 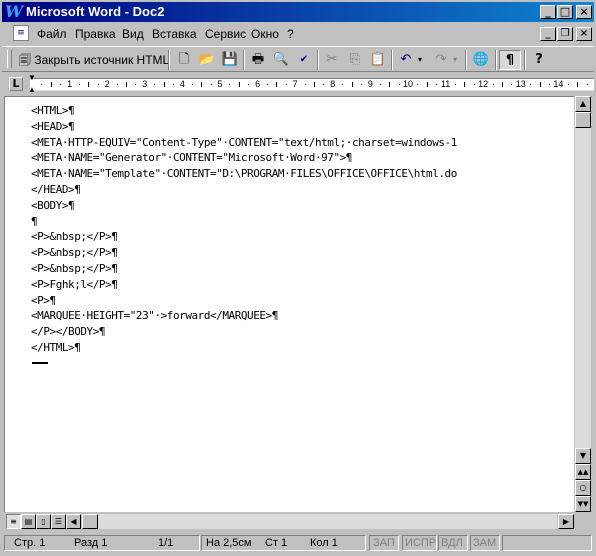 I want to click on ruler-number: 12, so click(x=483, y=84).